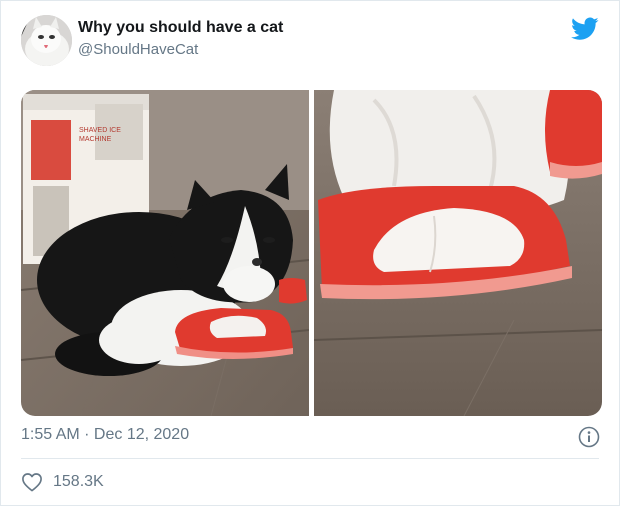 The width and height of the screenshot is (620, 506). What do you see at coordinates (105, 435) in the screenshot?
I see `tweet-timestamp: 1:55 AM · Dec 12, 2020` at bounding box center [105, 435].